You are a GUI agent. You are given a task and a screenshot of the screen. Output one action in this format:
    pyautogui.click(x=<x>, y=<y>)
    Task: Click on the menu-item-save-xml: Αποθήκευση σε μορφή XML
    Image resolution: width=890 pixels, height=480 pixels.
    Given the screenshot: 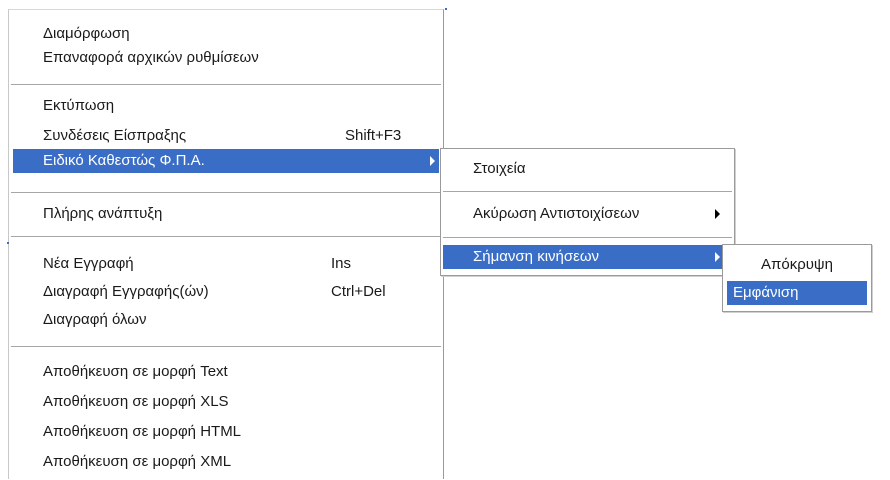 What is the action you would take?
    pyautogui.click(x=226, y=462)
    